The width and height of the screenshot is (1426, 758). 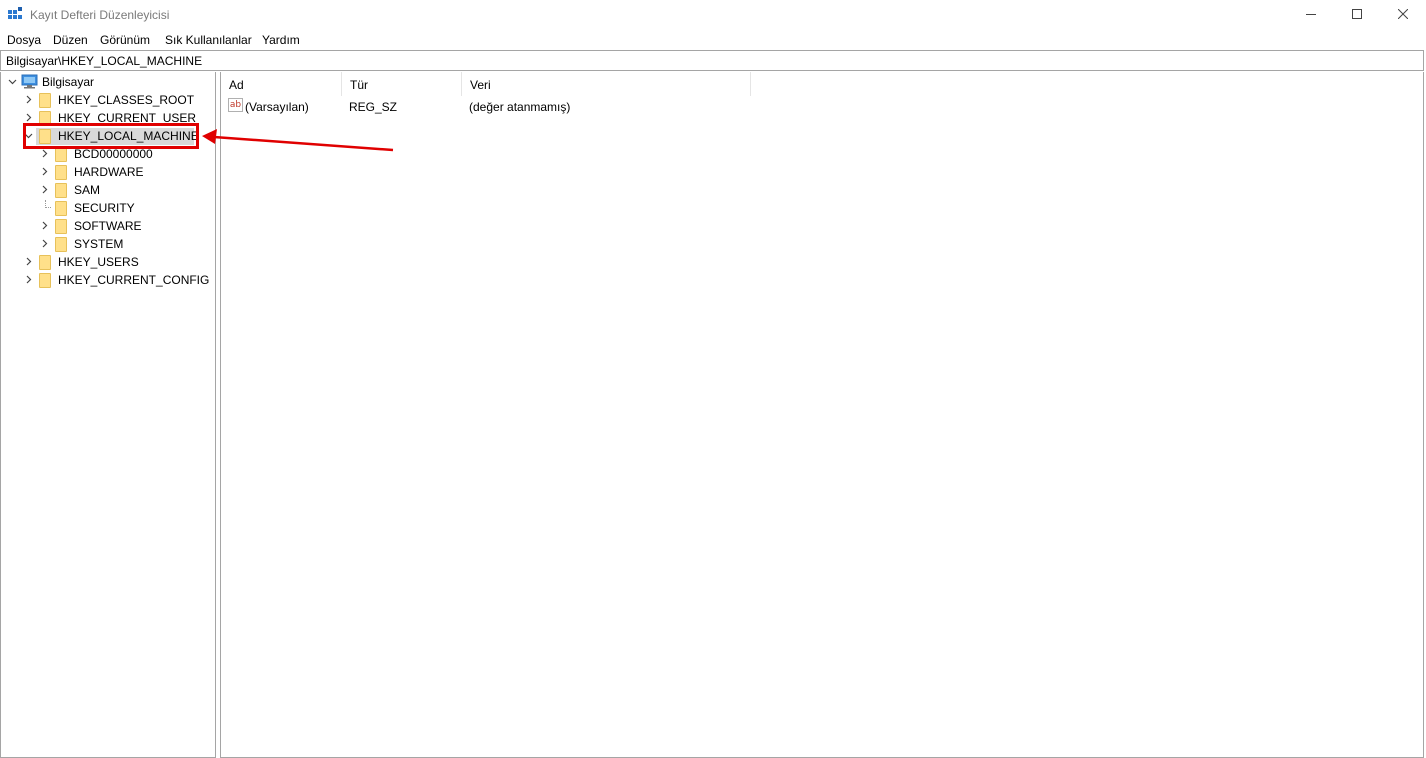 I want to click on tree-item-hkey-classes-root: HKEY_CLASSES_ROOT, so click(x=105, y=100).